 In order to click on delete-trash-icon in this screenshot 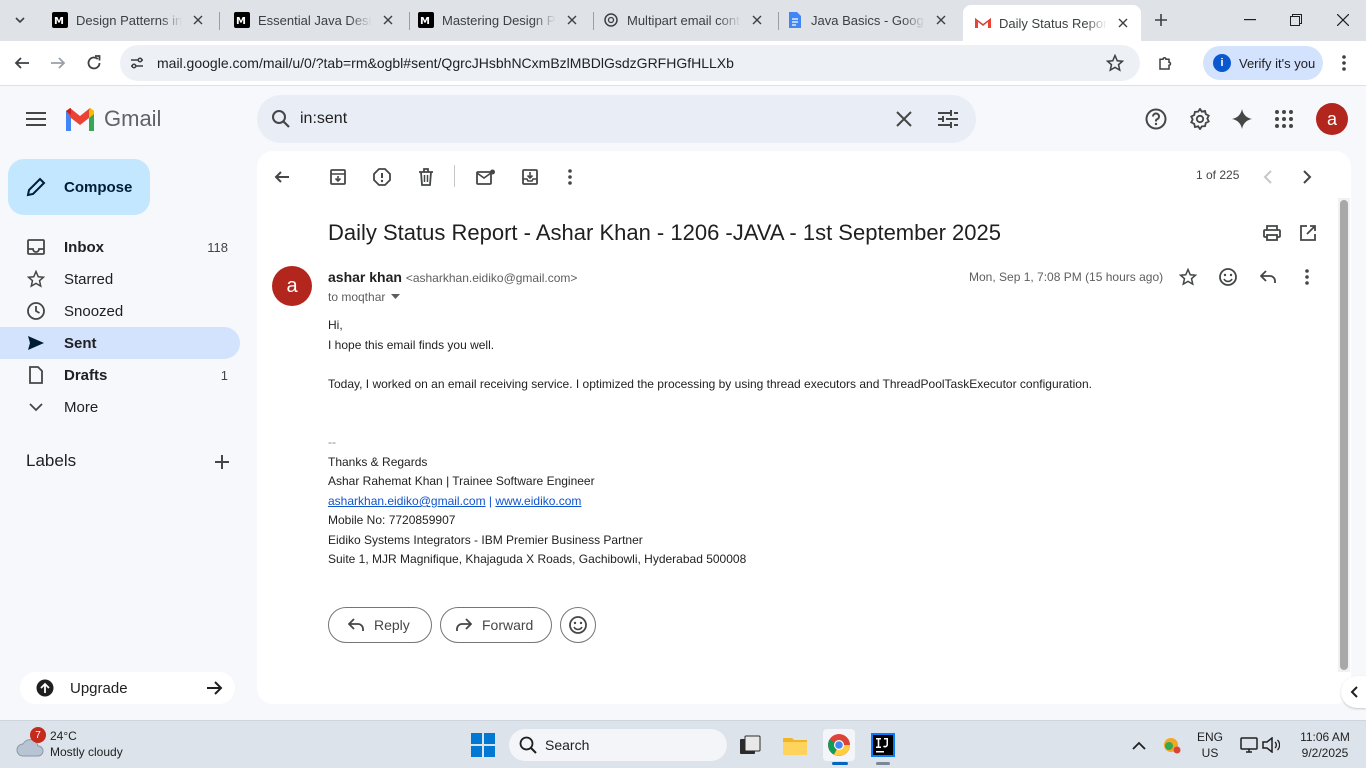, I will do `click(426, 177)`.